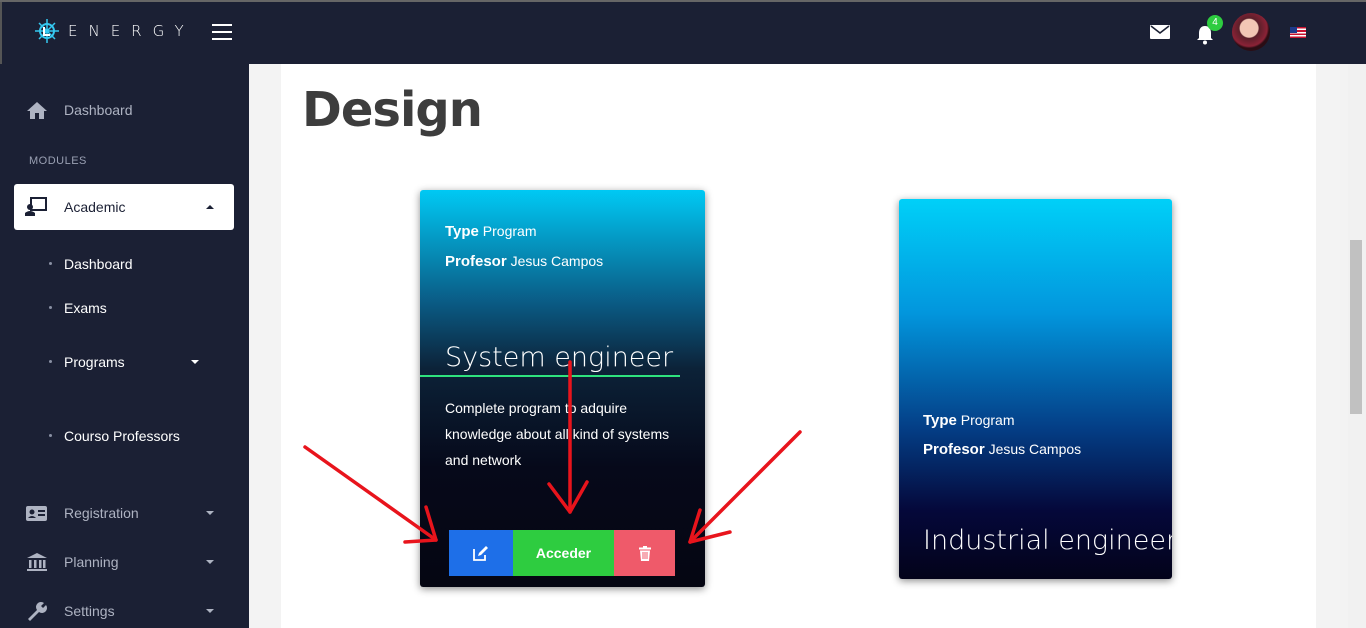 The width and height of the screenshot is (1366, 628). I want to click on sidebar-item-label: Settings, so click(89, 611).